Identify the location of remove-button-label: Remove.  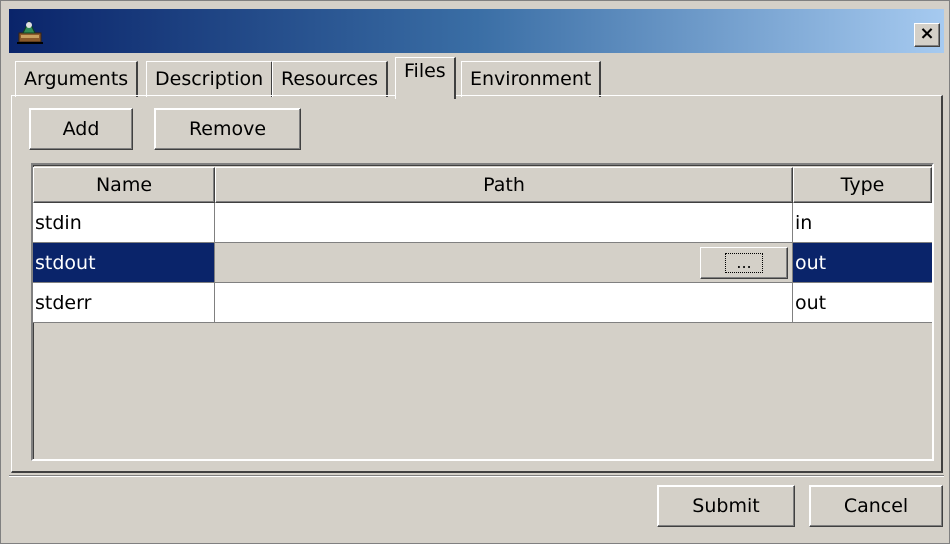
(227, 129).